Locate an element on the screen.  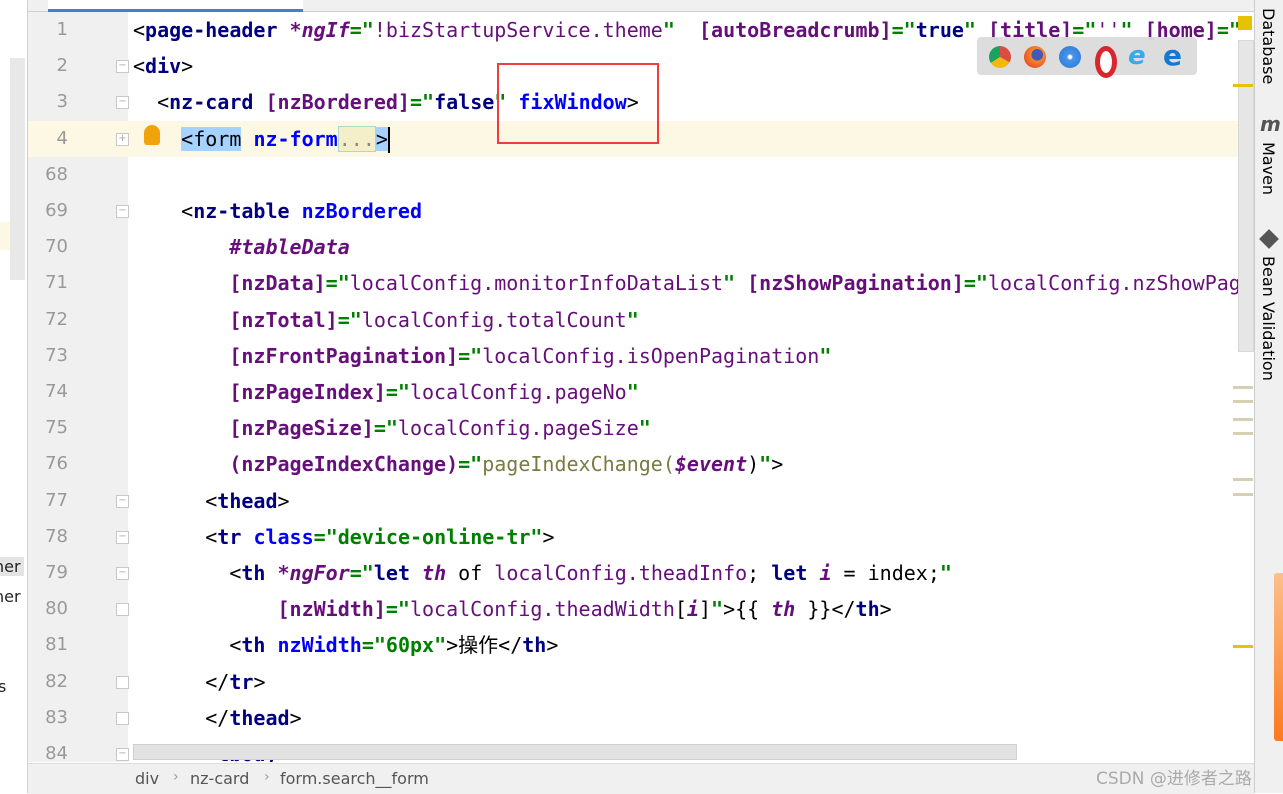
browser-preview-popup: e e is located at coordinates (1087, 57).